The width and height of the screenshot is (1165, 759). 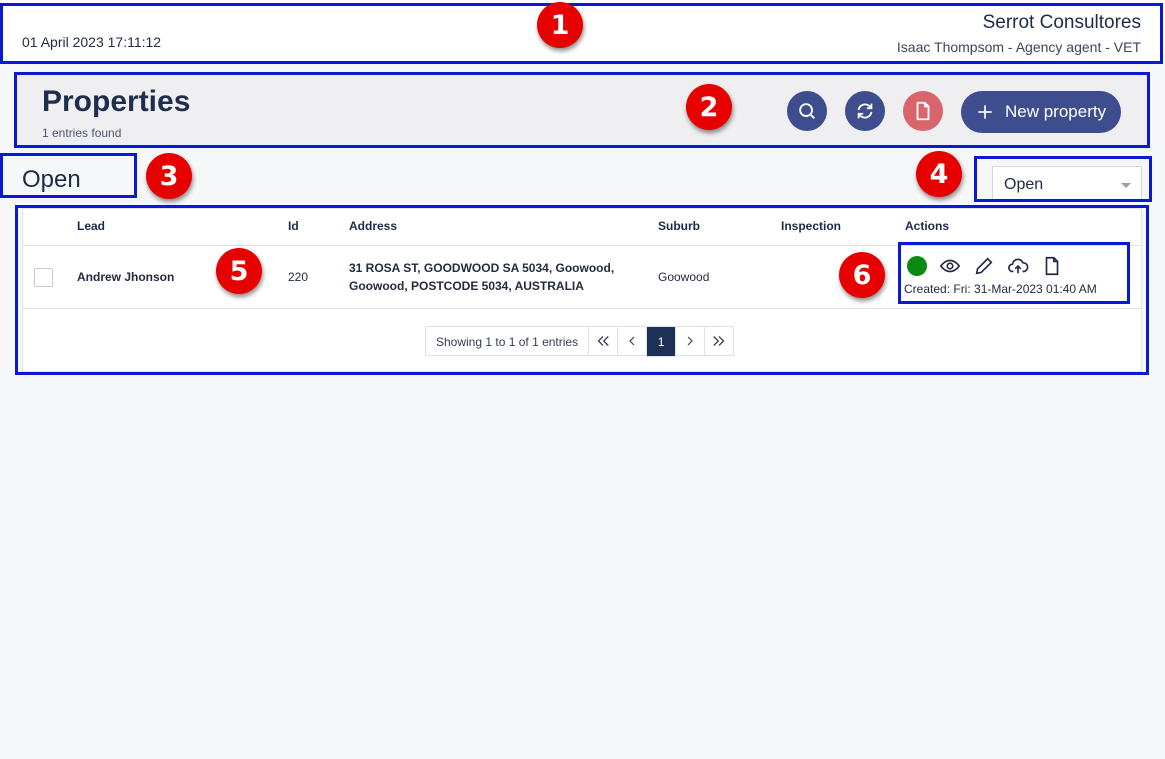 I want to click on annotation-marker-2: 2, so click(x=709, y=107).